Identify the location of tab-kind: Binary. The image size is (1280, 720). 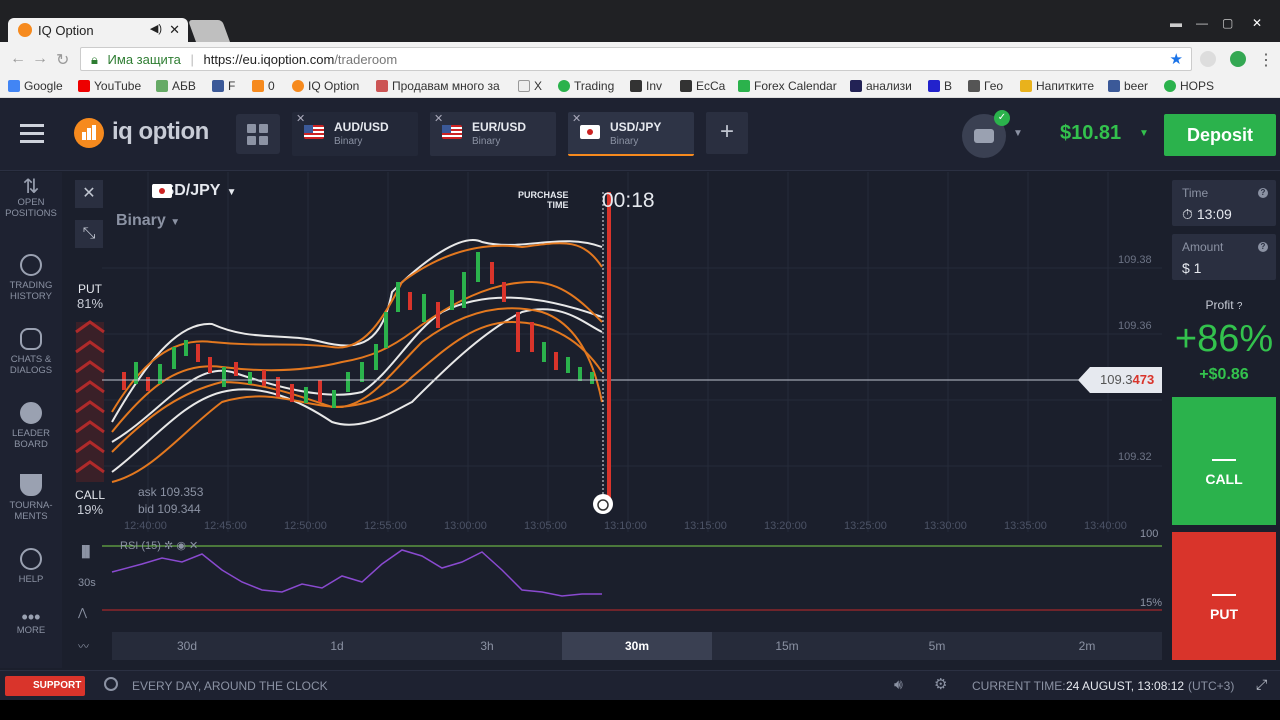
(624, 141).